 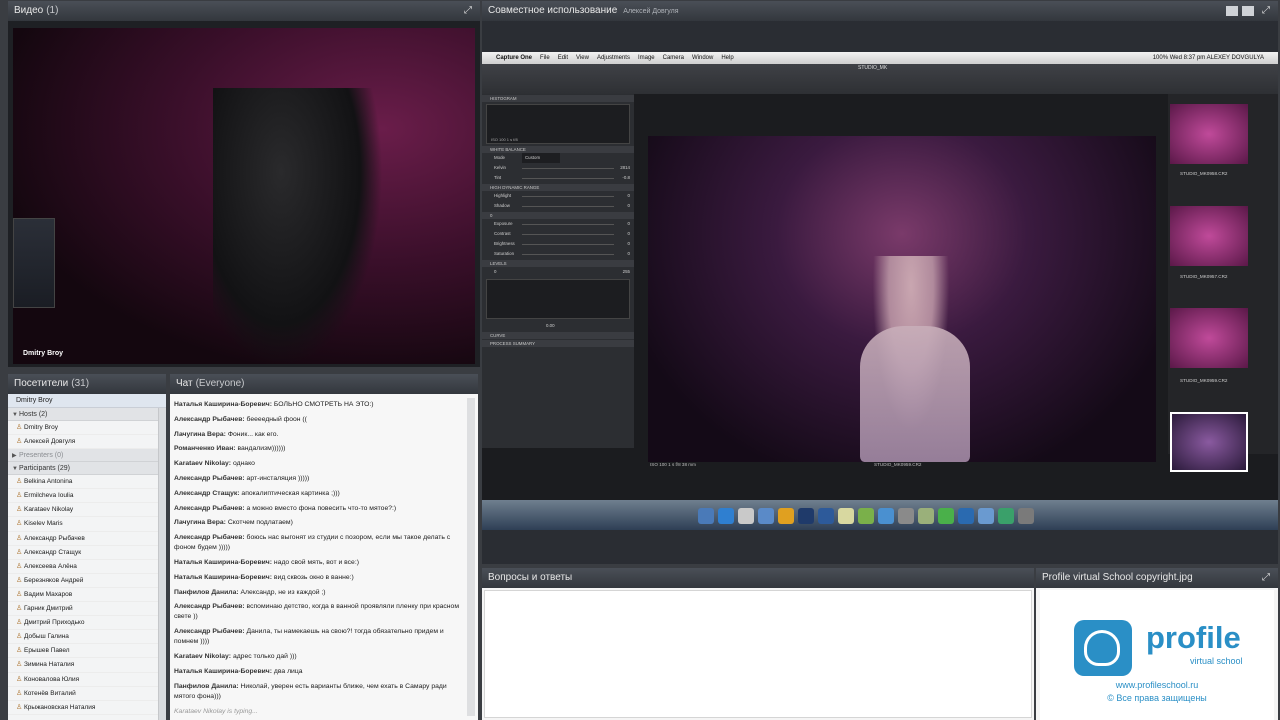 I want to click on attendee-row: ♙ Зимина Наталия, so click(x=87, y=665).